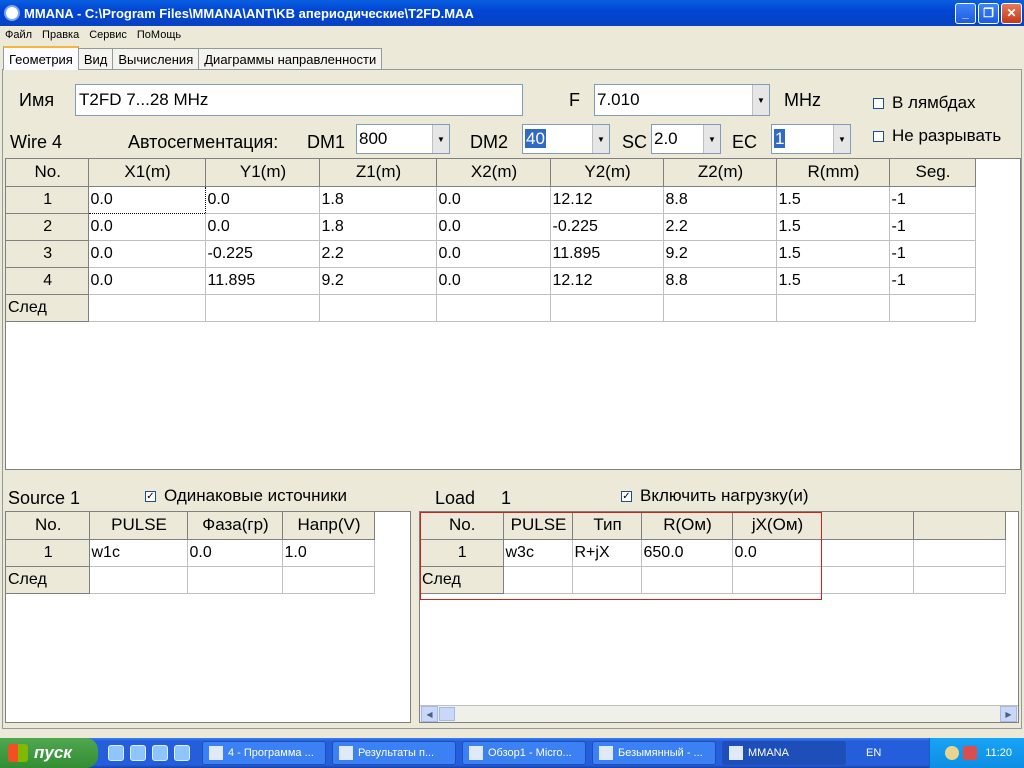 This screenshot has width=1024, height=768. What do you see at coordinates (873, 753) in the screenshot?
I see `language-indicator: EN` at bounding box center [873, 753].